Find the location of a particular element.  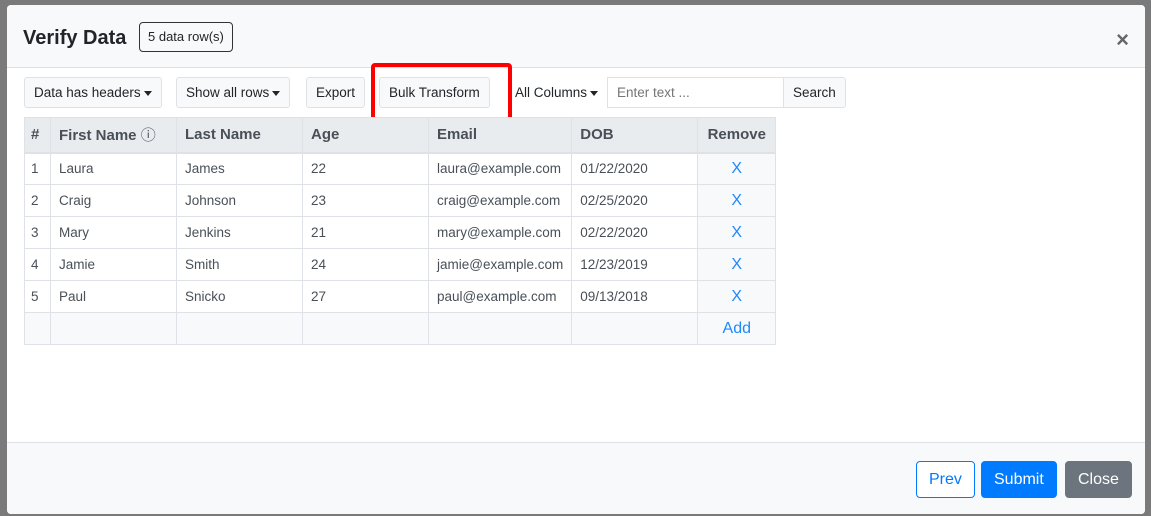

columns-label: All Columns is located at coordinates (551, 92).